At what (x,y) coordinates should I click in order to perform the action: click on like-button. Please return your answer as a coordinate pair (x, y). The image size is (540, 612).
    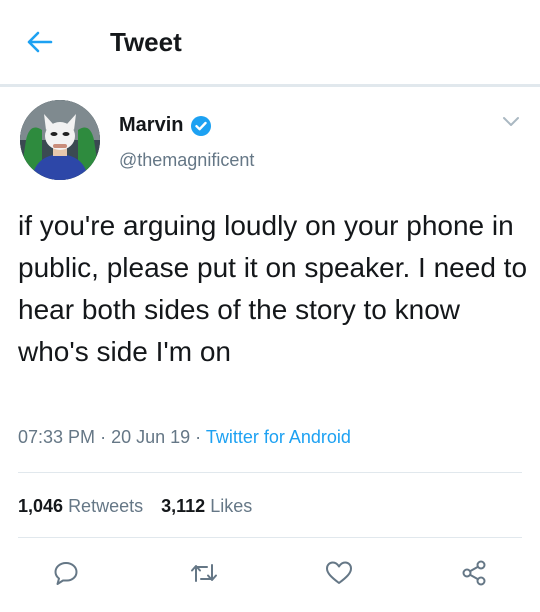
    Looking at the image, I should click on (339, 573).